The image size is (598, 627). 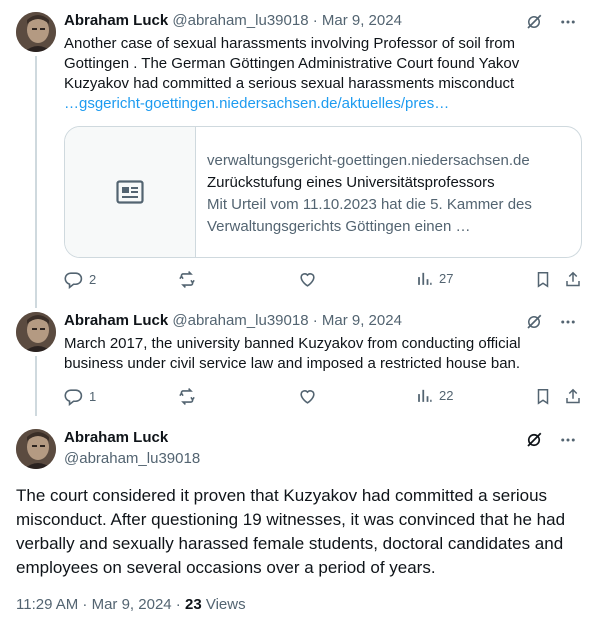 I want to click on reply-count: 1, so click(x=93, y=396).